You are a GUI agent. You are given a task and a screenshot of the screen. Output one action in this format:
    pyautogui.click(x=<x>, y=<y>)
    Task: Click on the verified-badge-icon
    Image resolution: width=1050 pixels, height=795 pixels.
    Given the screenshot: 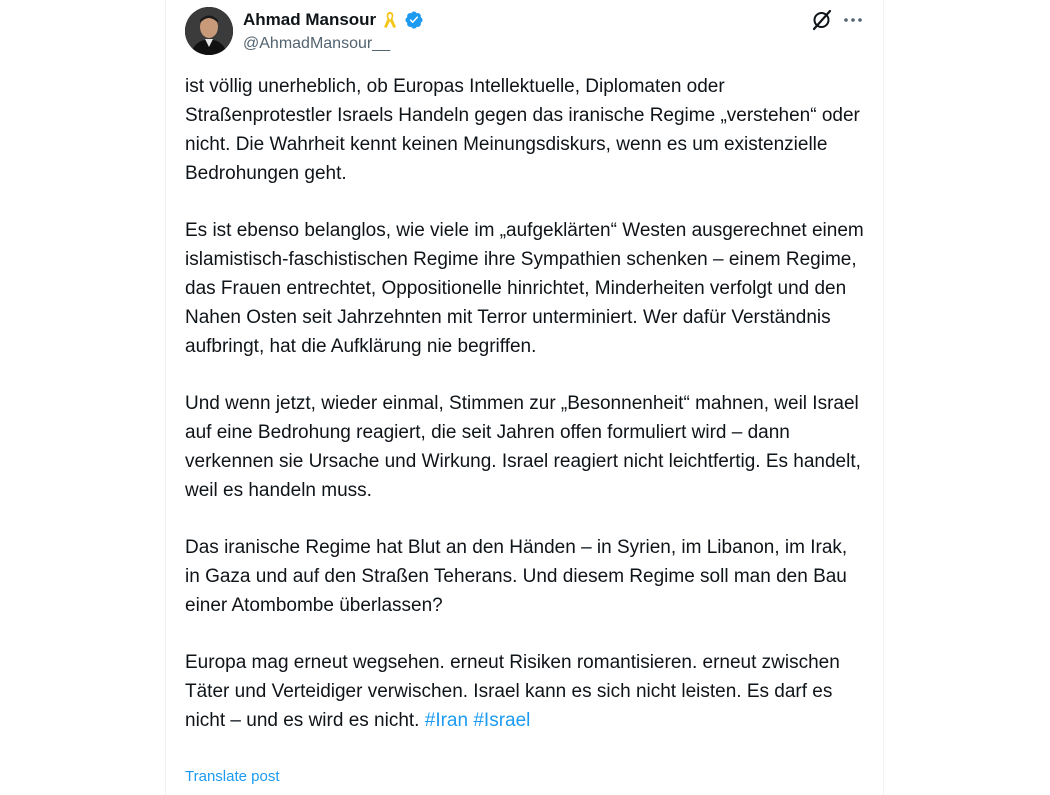 What is the action you would take?
    pyautogui.click(x=414, y=20)
    